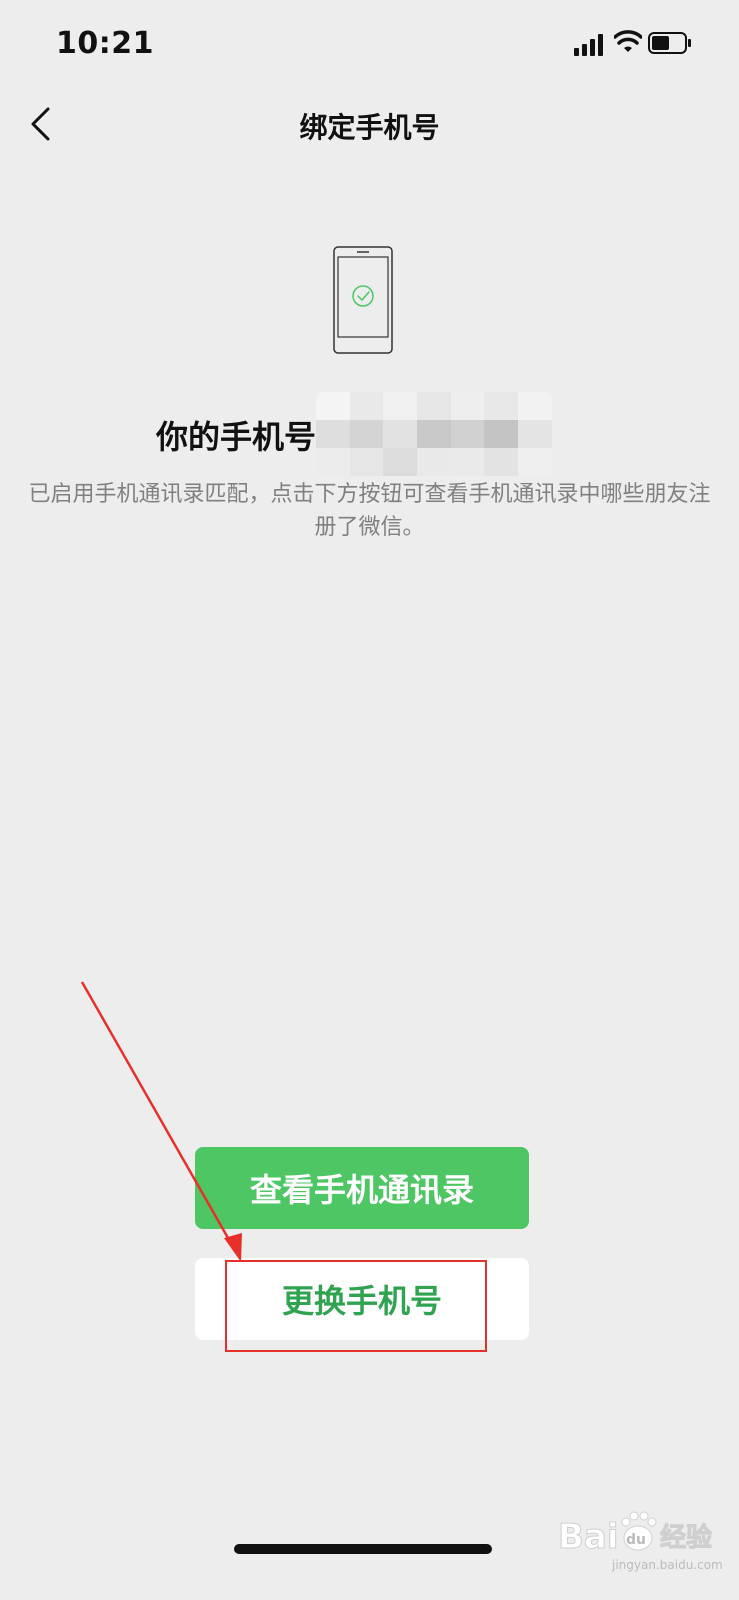  What do you see at coordinates (588, 45) in the screenshot?
I see `signal-icon` at bounding box center [588, 45].